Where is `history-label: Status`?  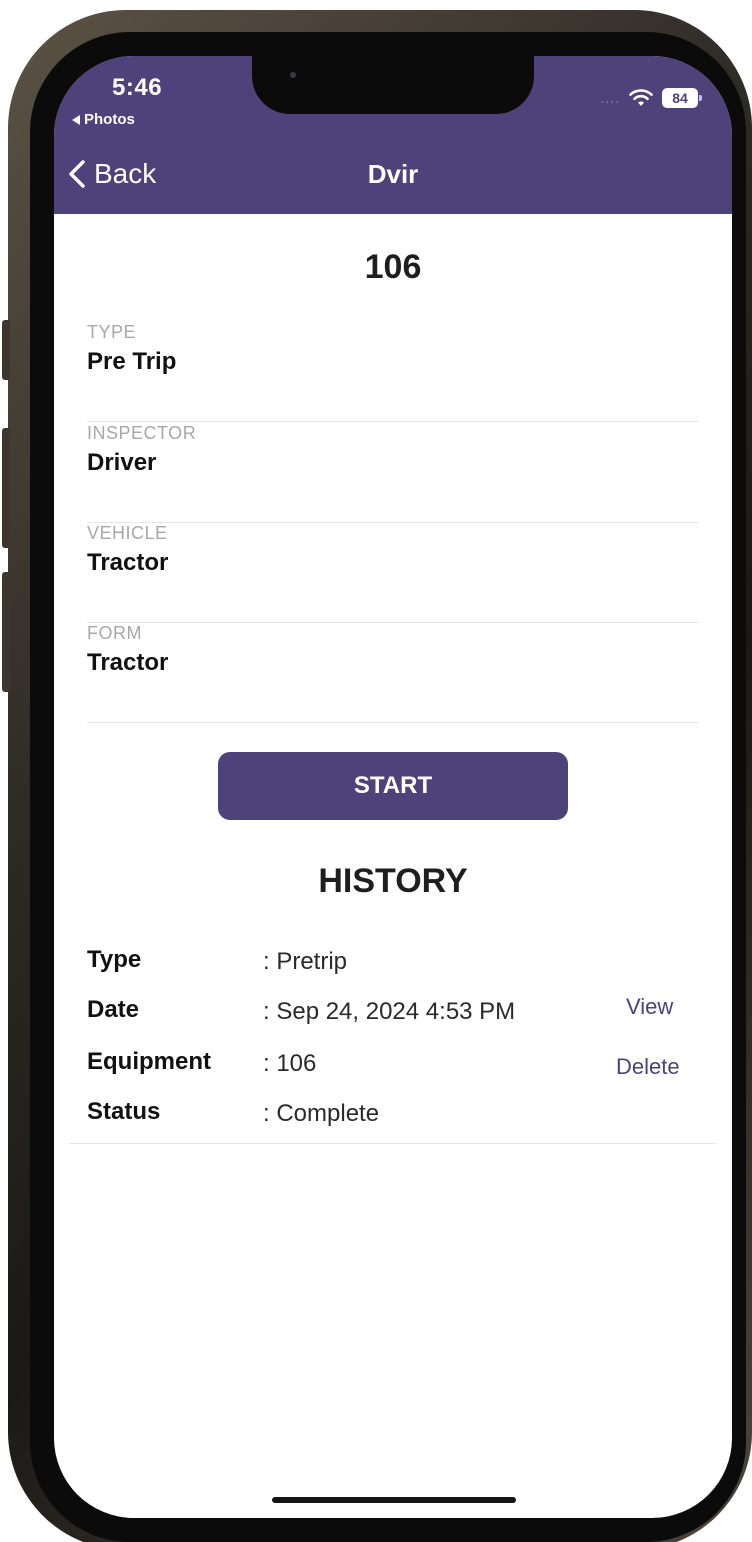
history-label: Status is located at coordinates (124, 1111).